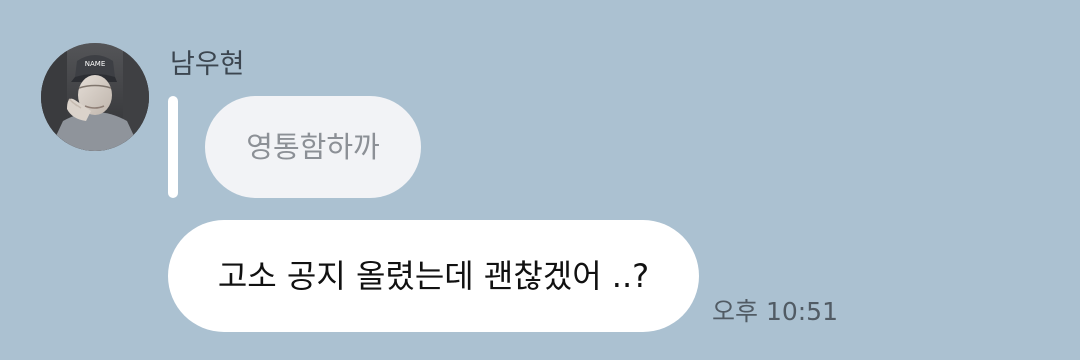 Image resolution: width=1080 pixels, height=360 pixels. I want to click on quoted-message-text: 영통함하까, so click(313, 147).